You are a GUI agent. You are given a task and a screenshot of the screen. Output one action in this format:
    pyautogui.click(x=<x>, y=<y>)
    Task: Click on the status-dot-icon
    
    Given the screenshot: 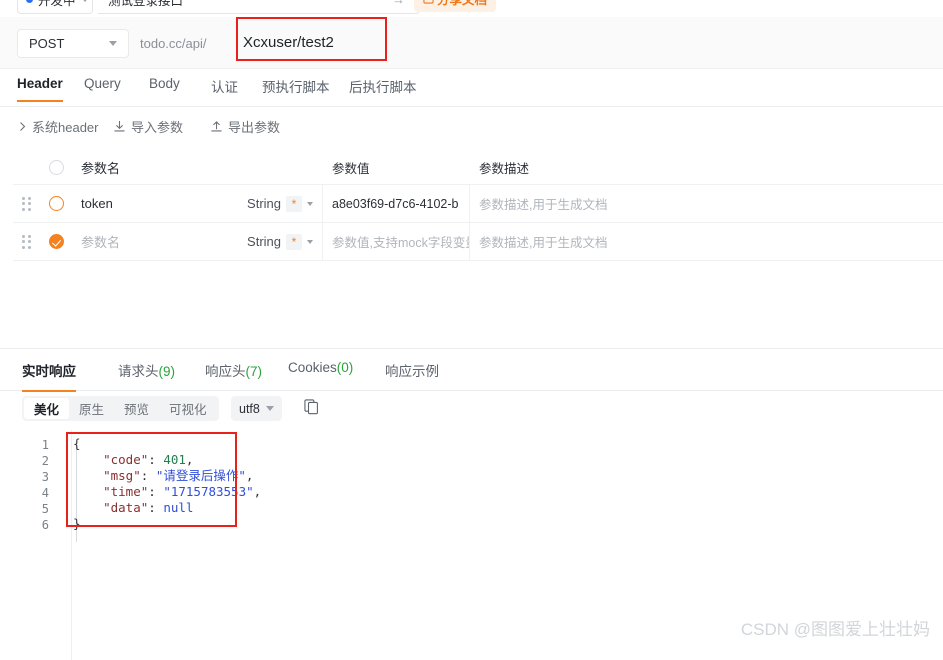 What is the action you would take?
    pyautogui.click(x=29, y=1)
    